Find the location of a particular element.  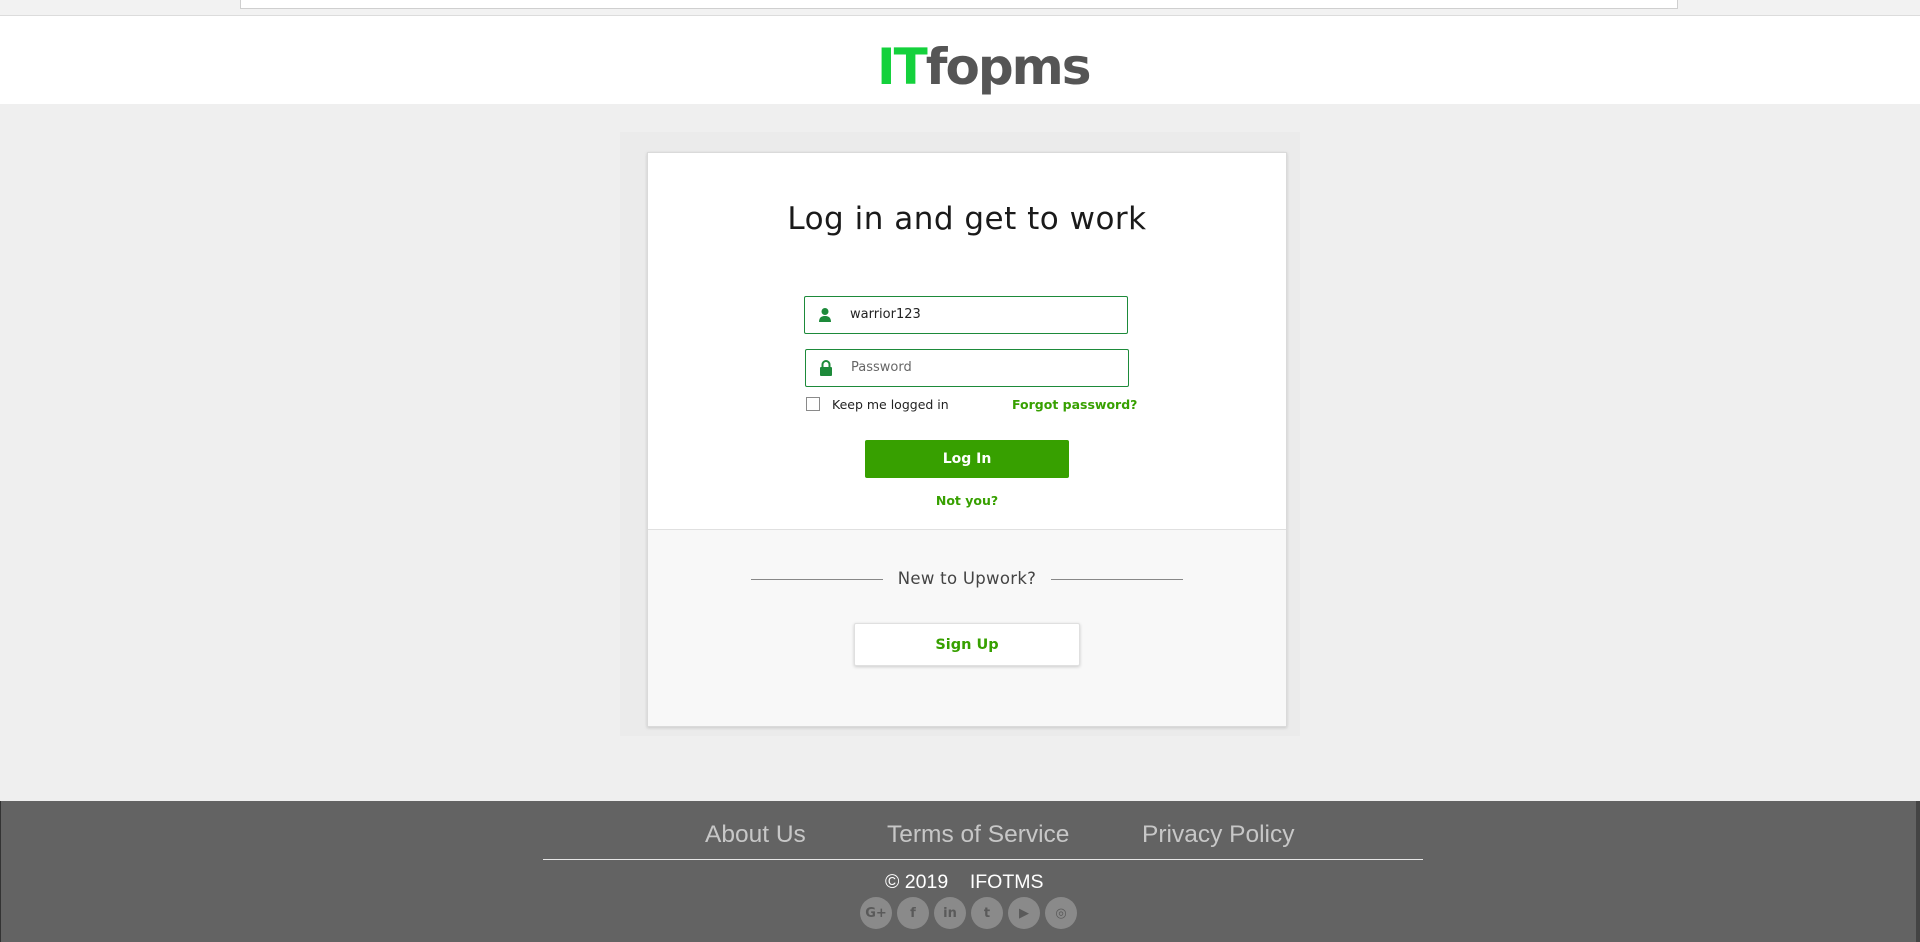

not-you-link: Not you? is located at coordinates (967, 500).